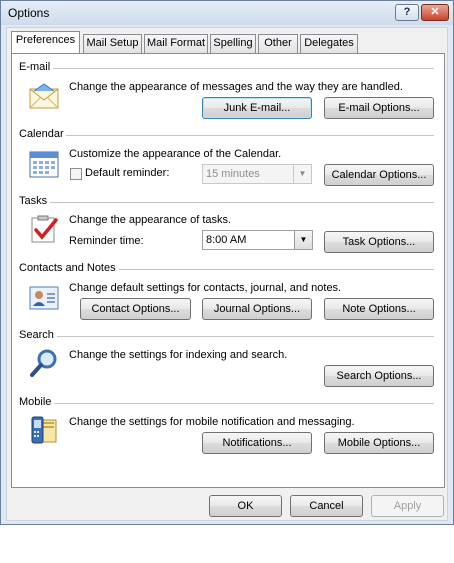  Describe the element at coordinates (112, 43) in the screenshot. I see `tab-mail-setup: Mail Setup` at that location.